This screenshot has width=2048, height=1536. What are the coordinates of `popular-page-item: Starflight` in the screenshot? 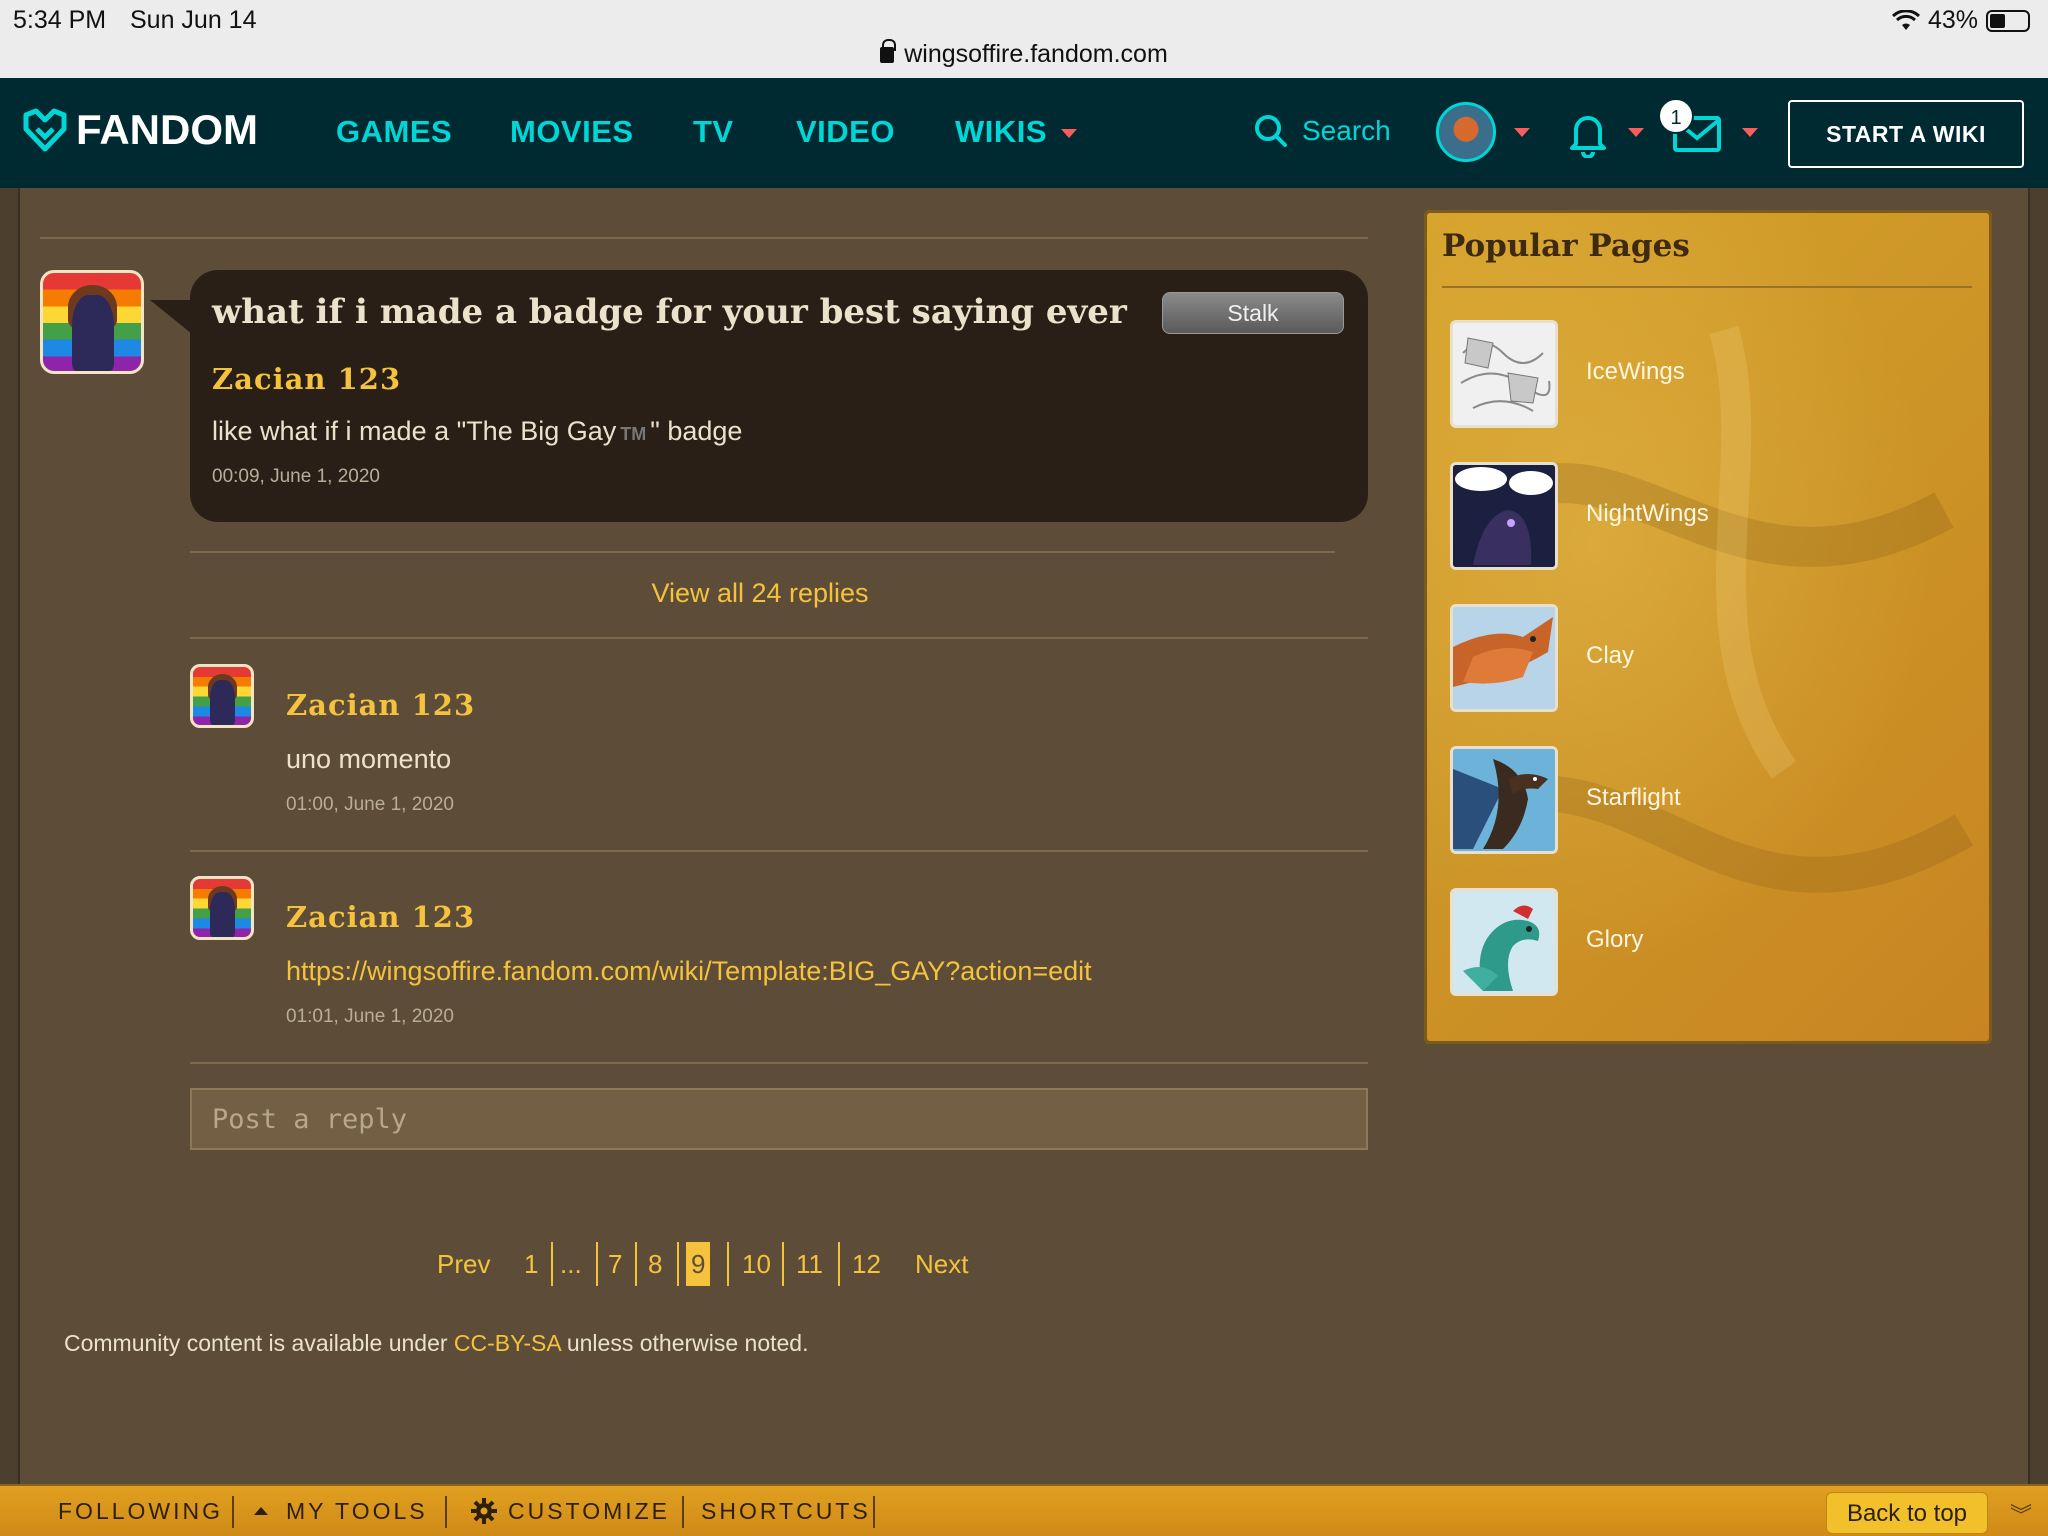 It's located at (1710, 801).